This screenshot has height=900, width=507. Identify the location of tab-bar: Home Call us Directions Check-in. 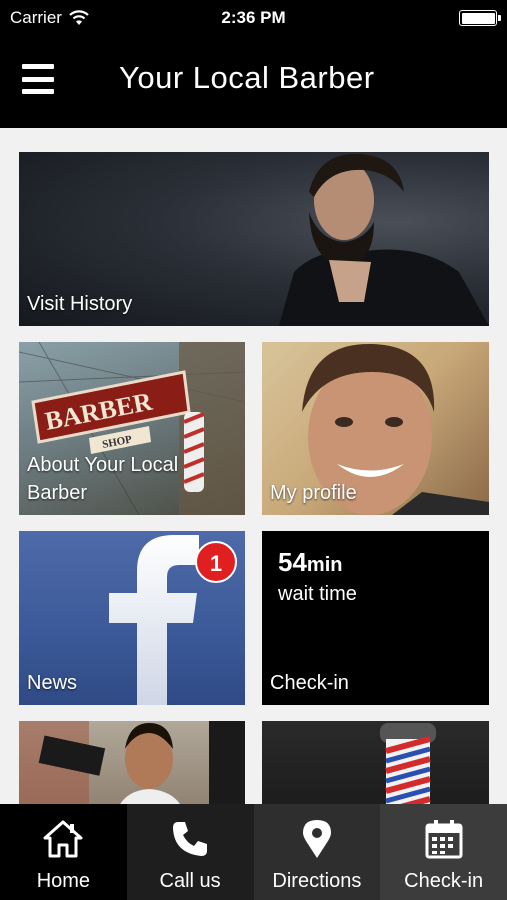
(253, 852).